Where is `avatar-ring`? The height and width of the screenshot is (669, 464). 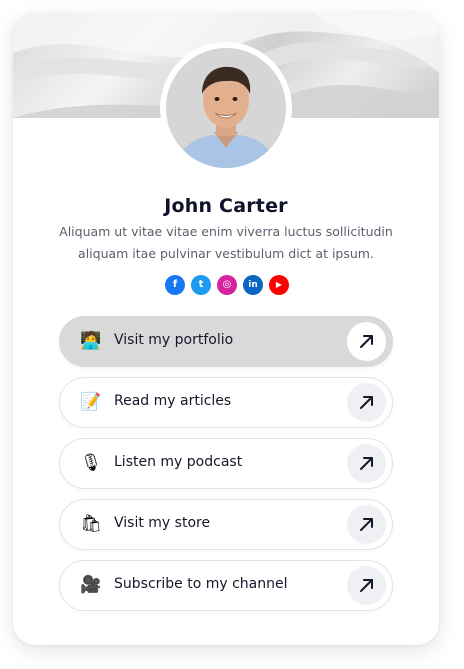
avatar-ring is located at coordinates (226, 108).